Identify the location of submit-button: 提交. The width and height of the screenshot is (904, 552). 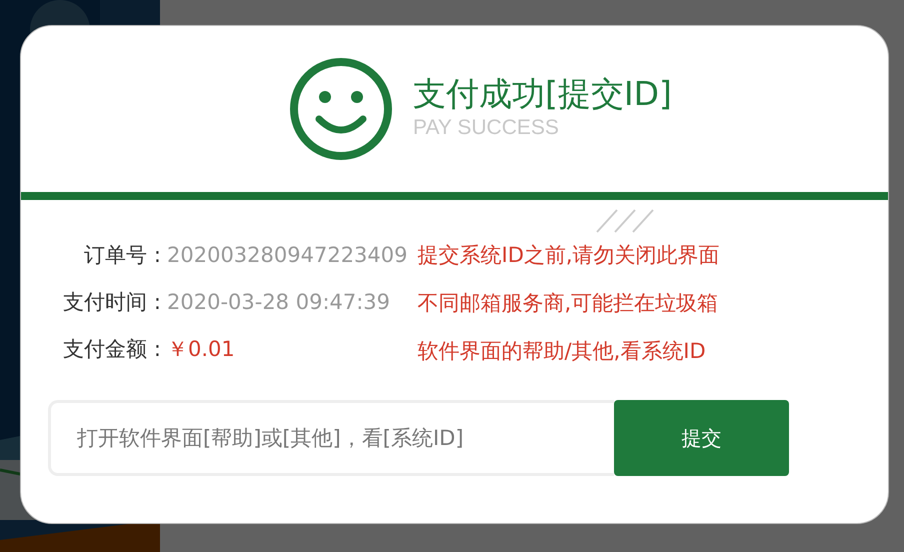
(701, 438).